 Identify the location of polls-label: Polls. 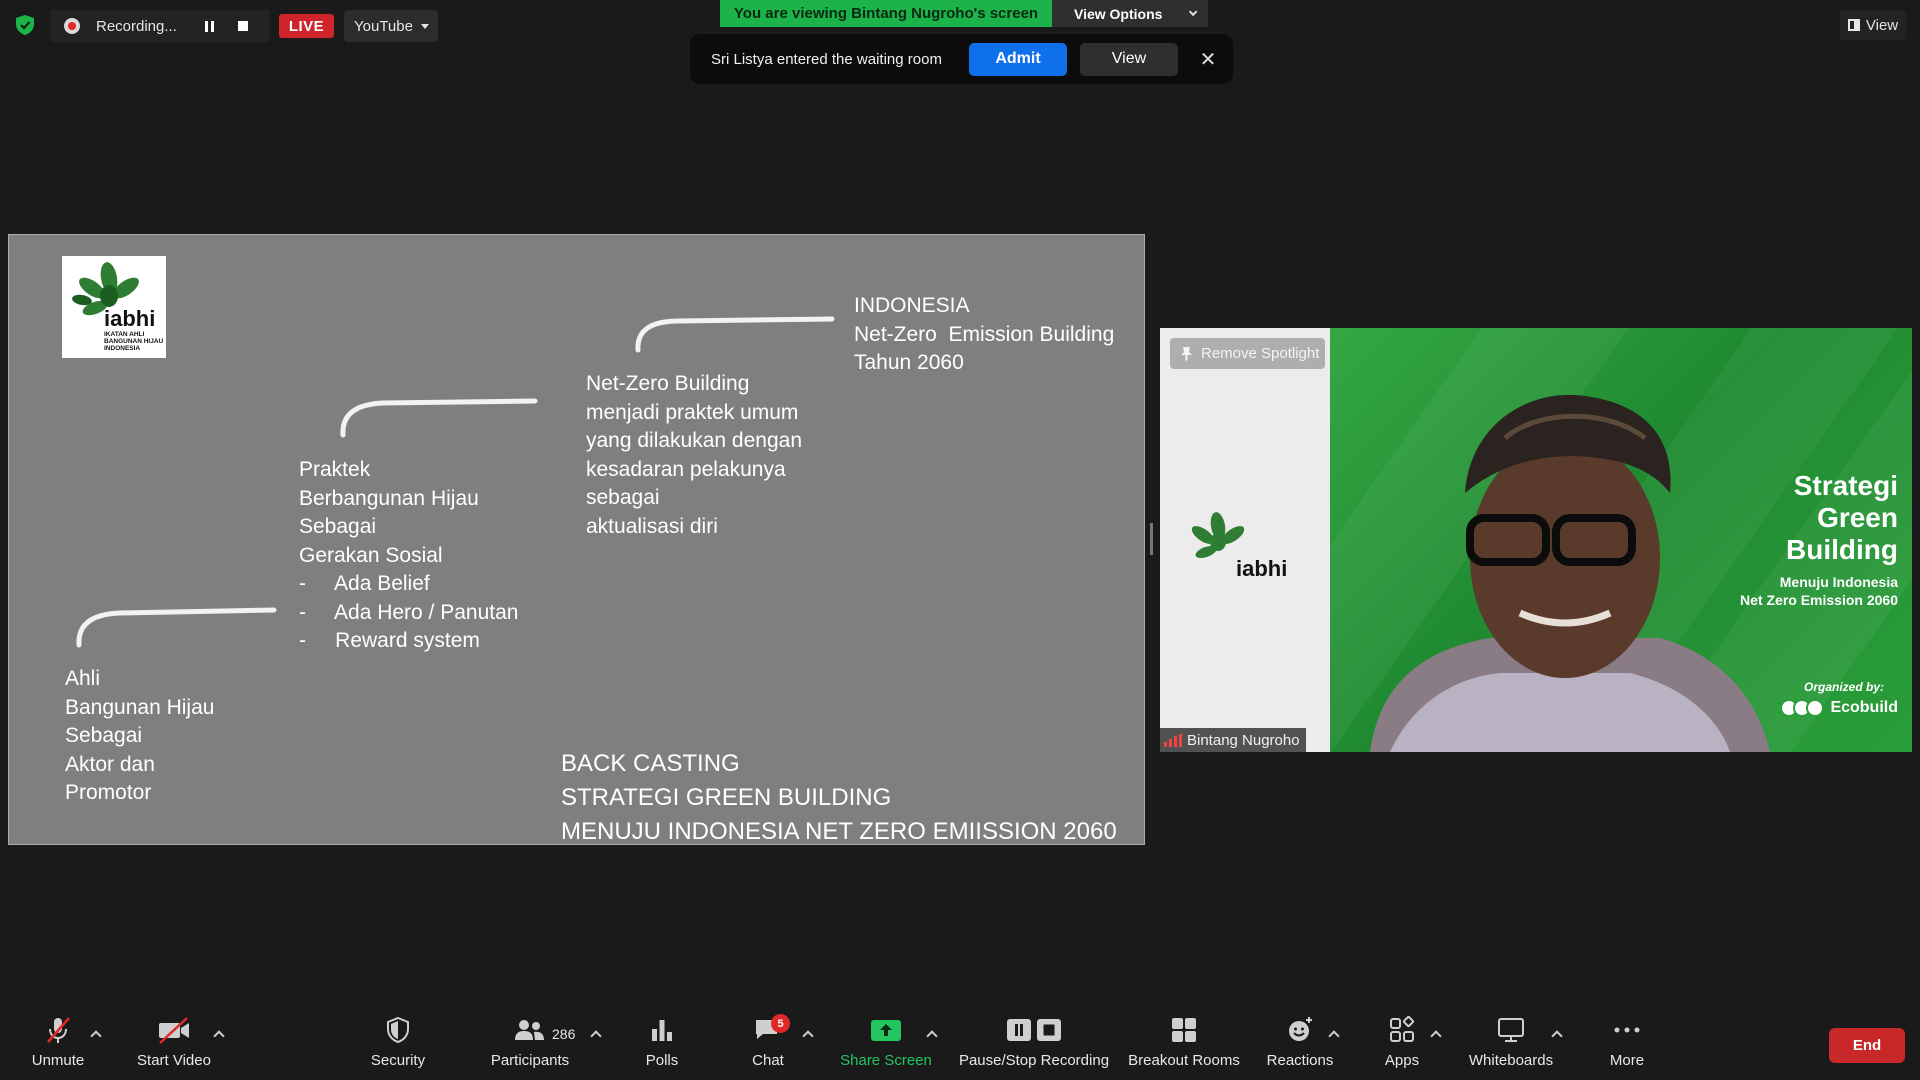
(662, 1060).